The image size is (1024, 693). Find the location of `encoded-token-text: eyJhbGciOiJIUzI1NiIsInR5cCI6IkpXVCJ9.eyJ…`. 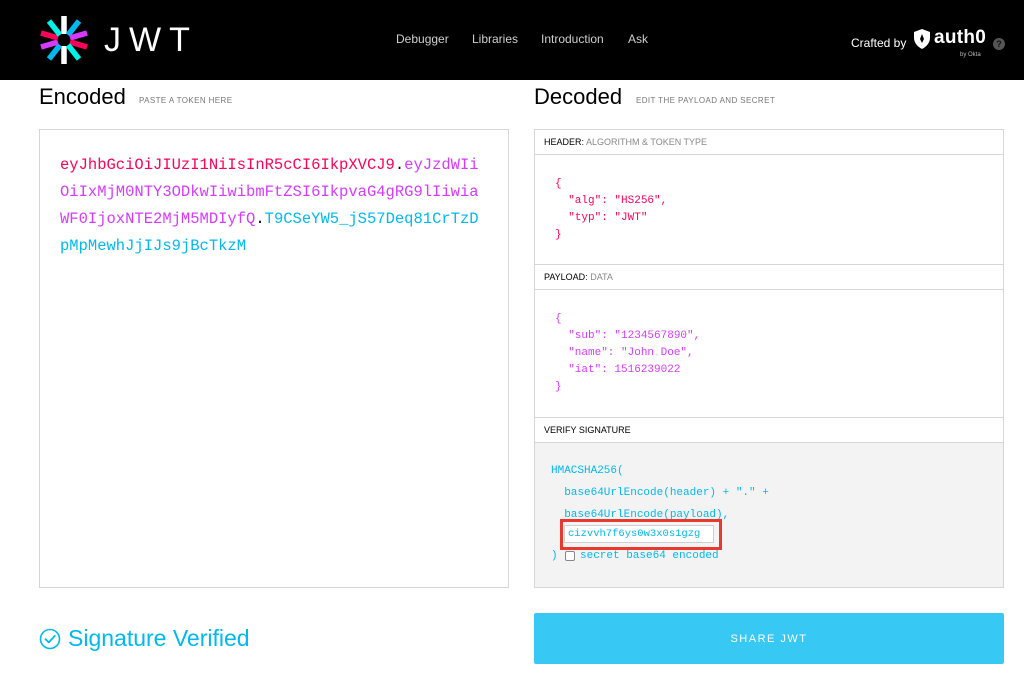

encoded-token-text: eyJhbGciOiJIUzI1NiIsInR5cCI6IkpXVCJ9.eyJ… is located at coordinates (270, 206).